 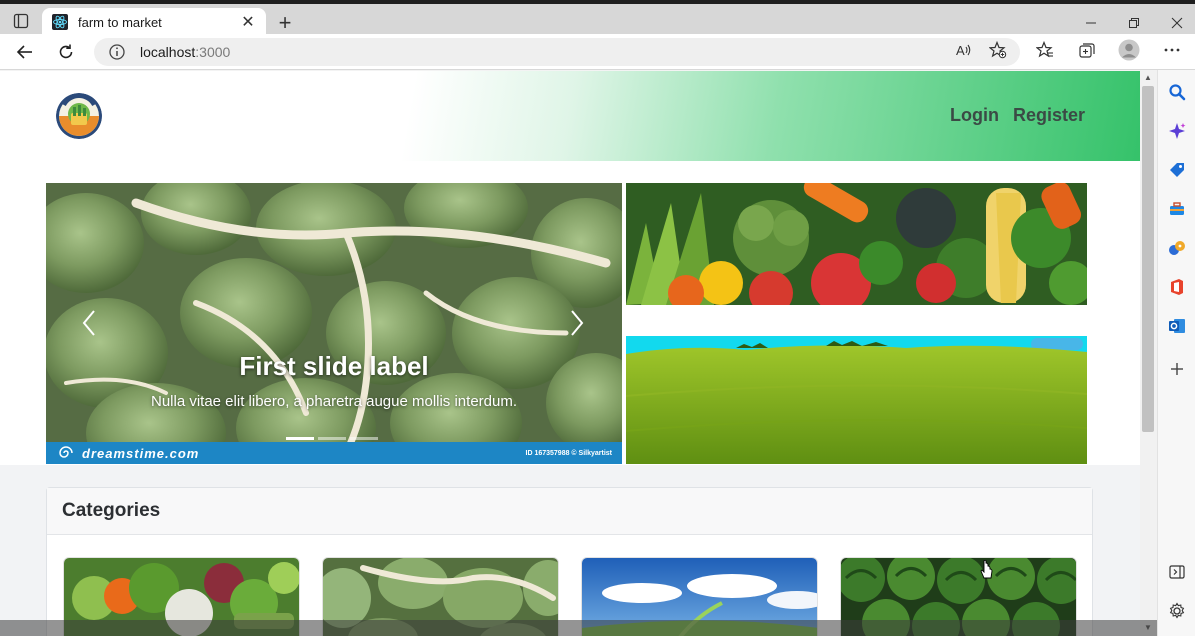 I want to click on url-text: localhost:3000, so click(x=185, y=52).